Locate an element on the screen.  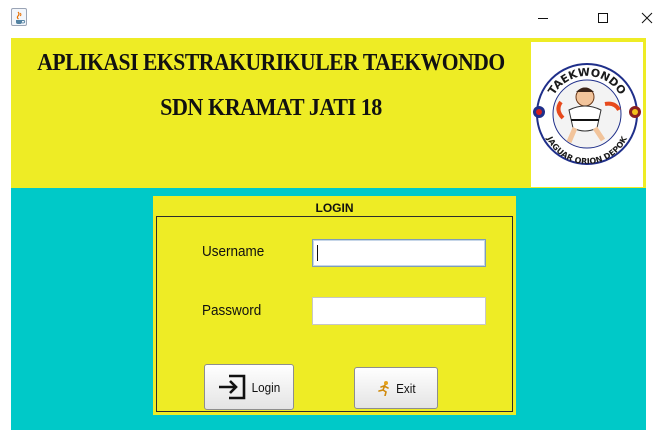
enter-arrow-icon is located at coordinates (231, 387).